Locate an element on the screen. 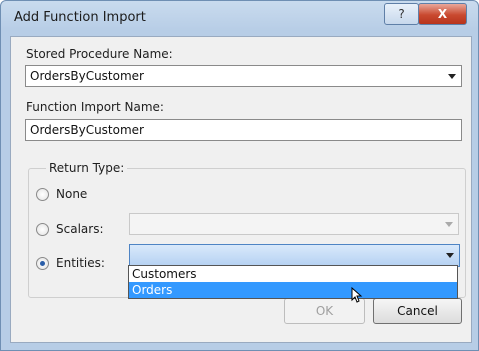 Image resolution: width=479 pixels, height=351 pixels. close-button: X is located at coordinates (442, 14).